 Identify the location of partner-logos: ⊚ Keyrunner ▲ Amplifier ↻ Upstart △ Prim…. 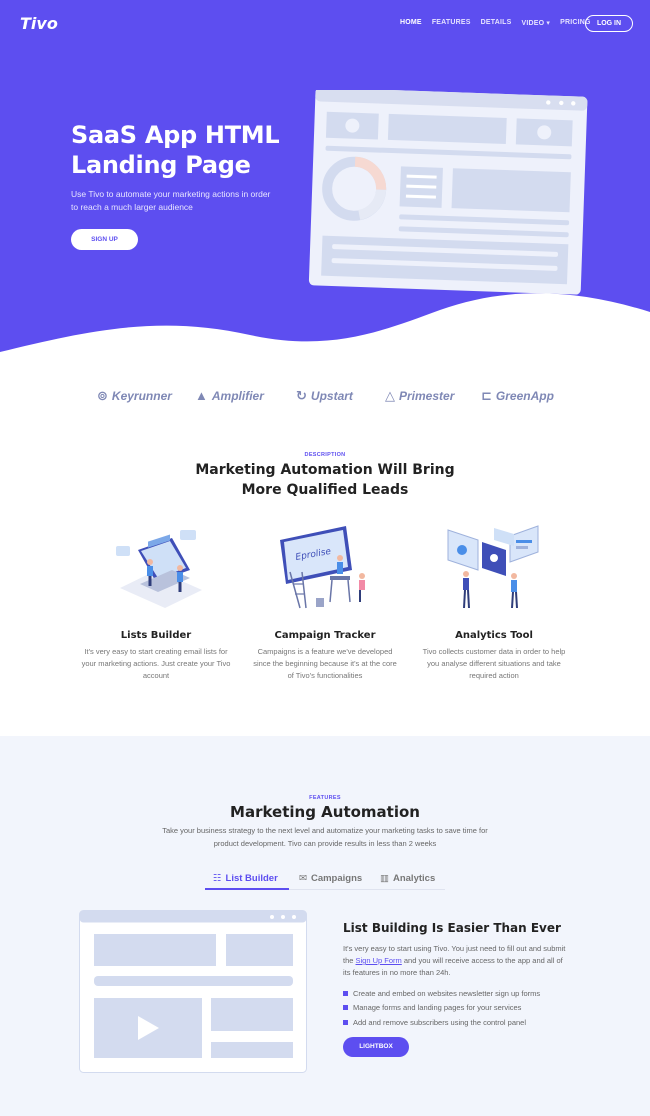
(325, 398).